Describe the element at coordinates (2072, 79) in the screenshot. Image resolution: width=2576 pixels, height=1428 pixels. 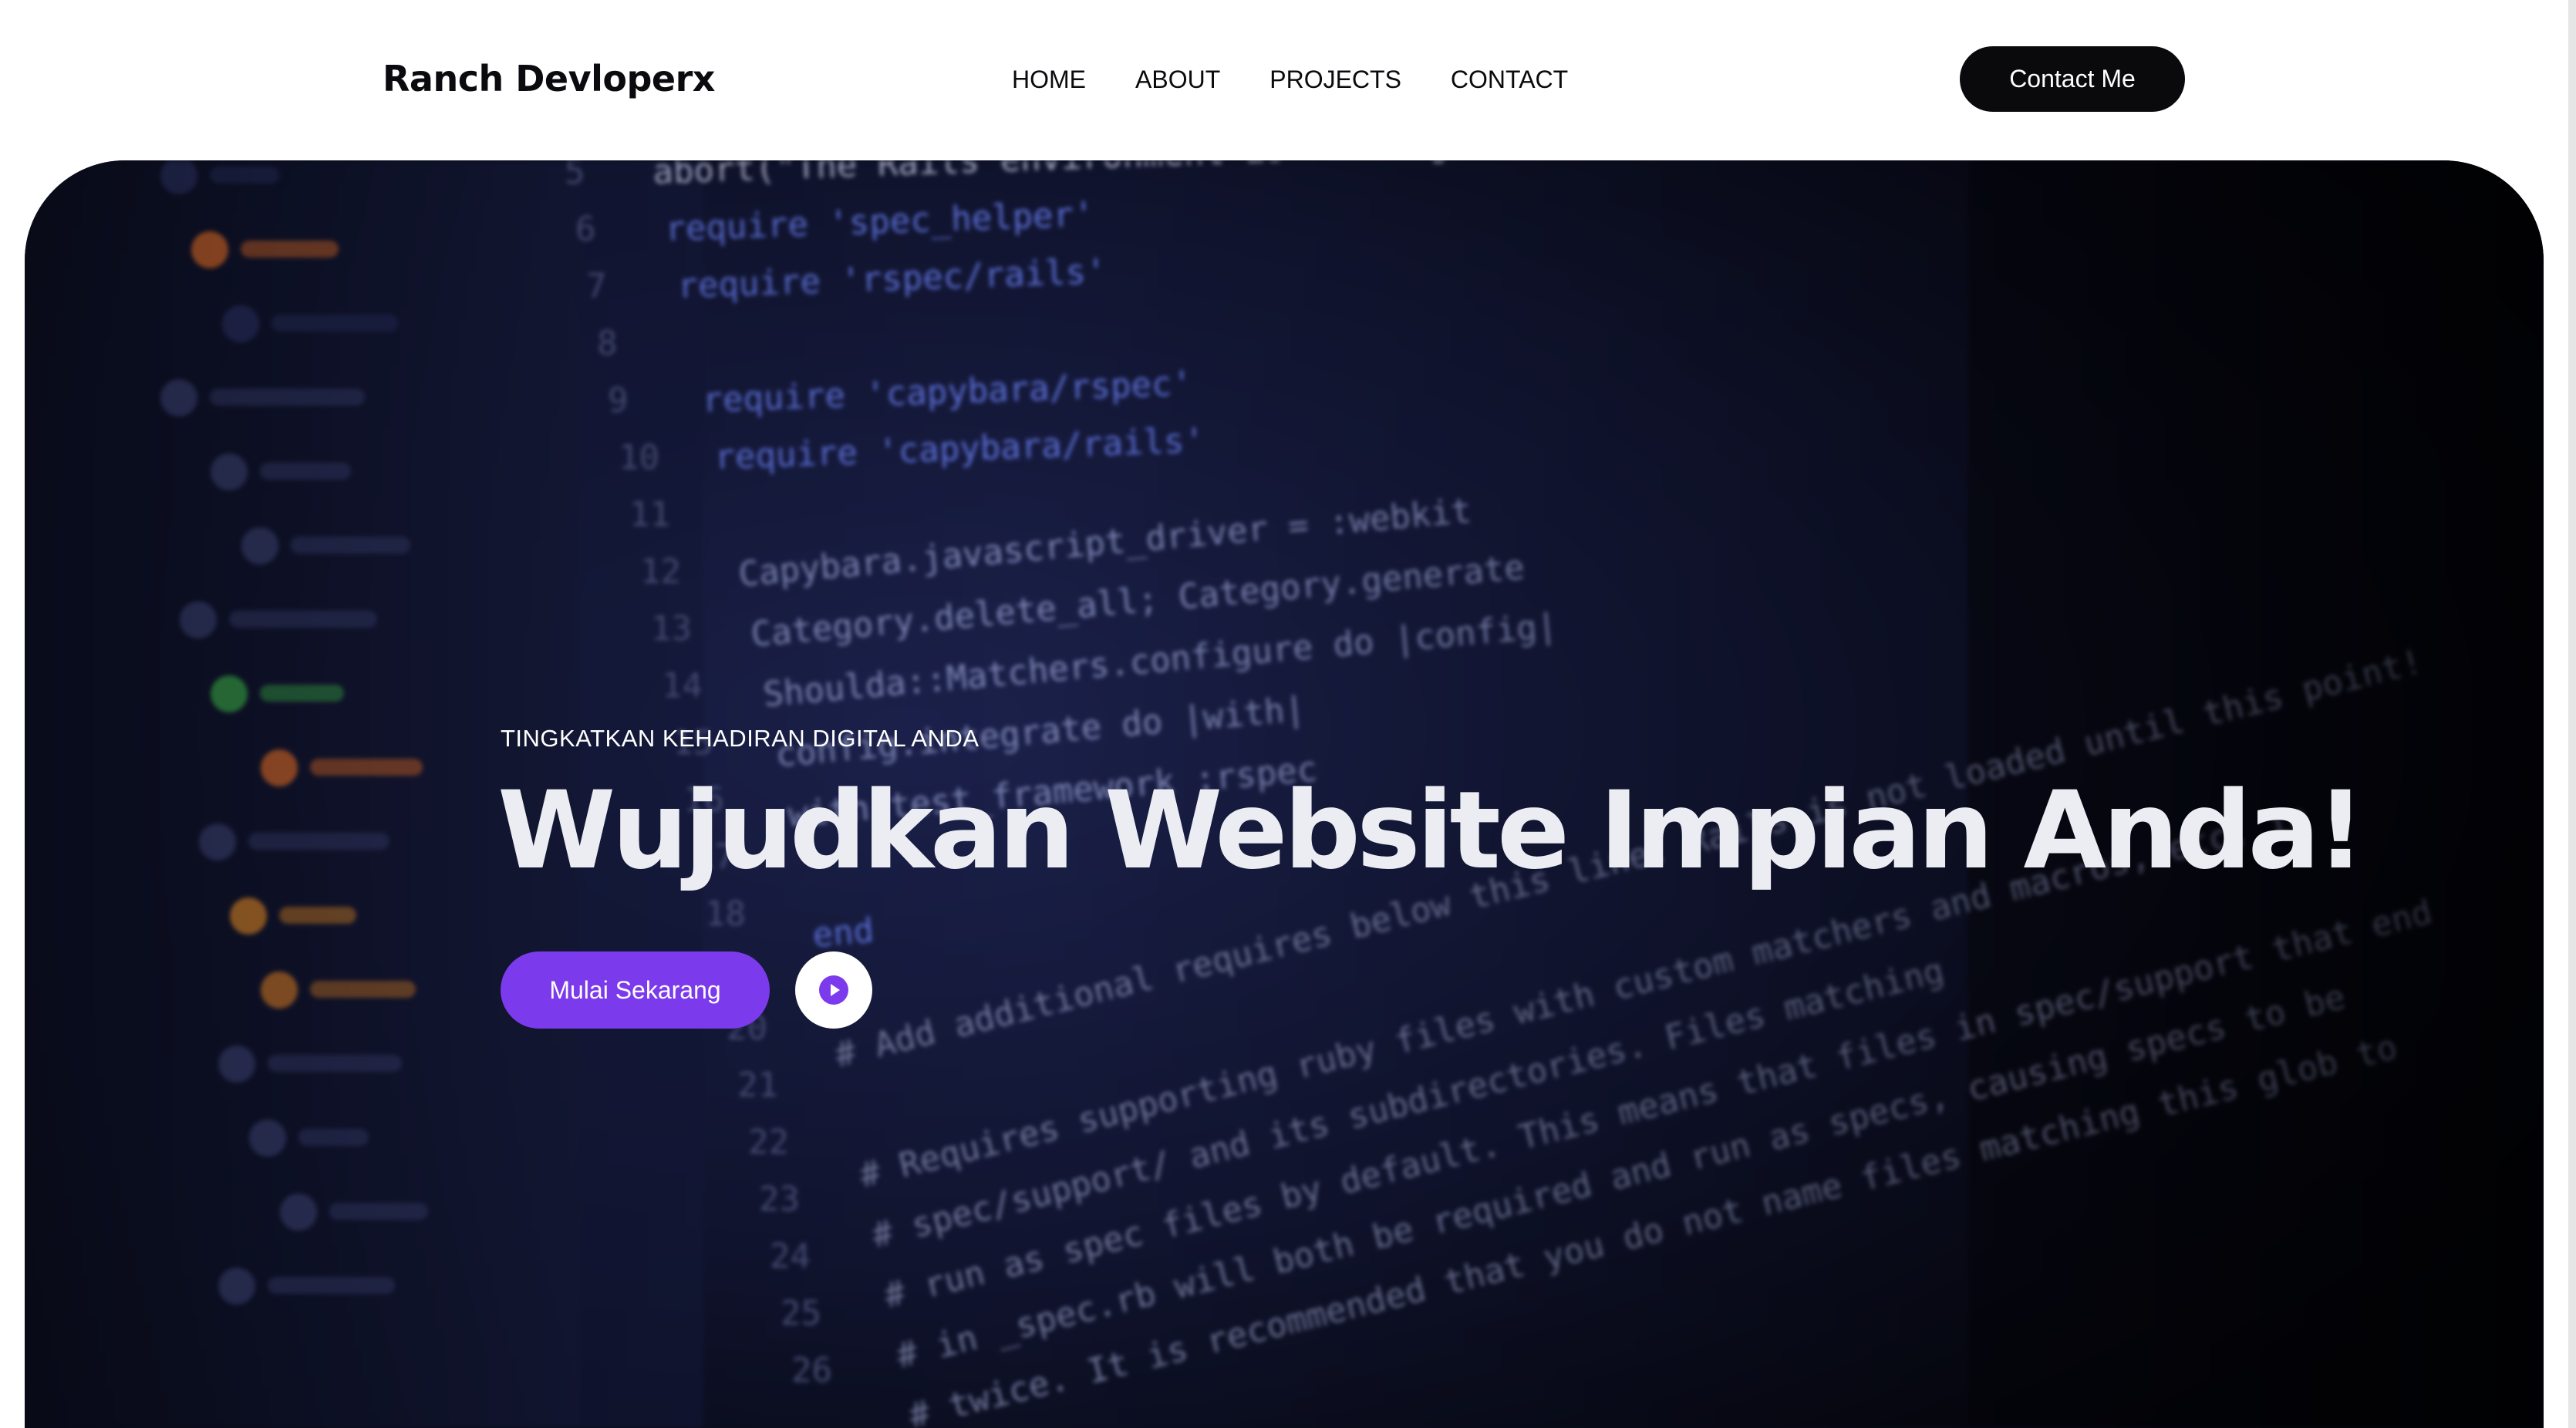
I see `contact-me-button: Contact Me` at that location.